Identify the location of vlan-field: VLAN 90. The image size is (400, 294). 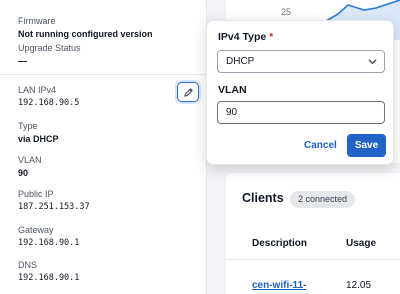
(30, 167).